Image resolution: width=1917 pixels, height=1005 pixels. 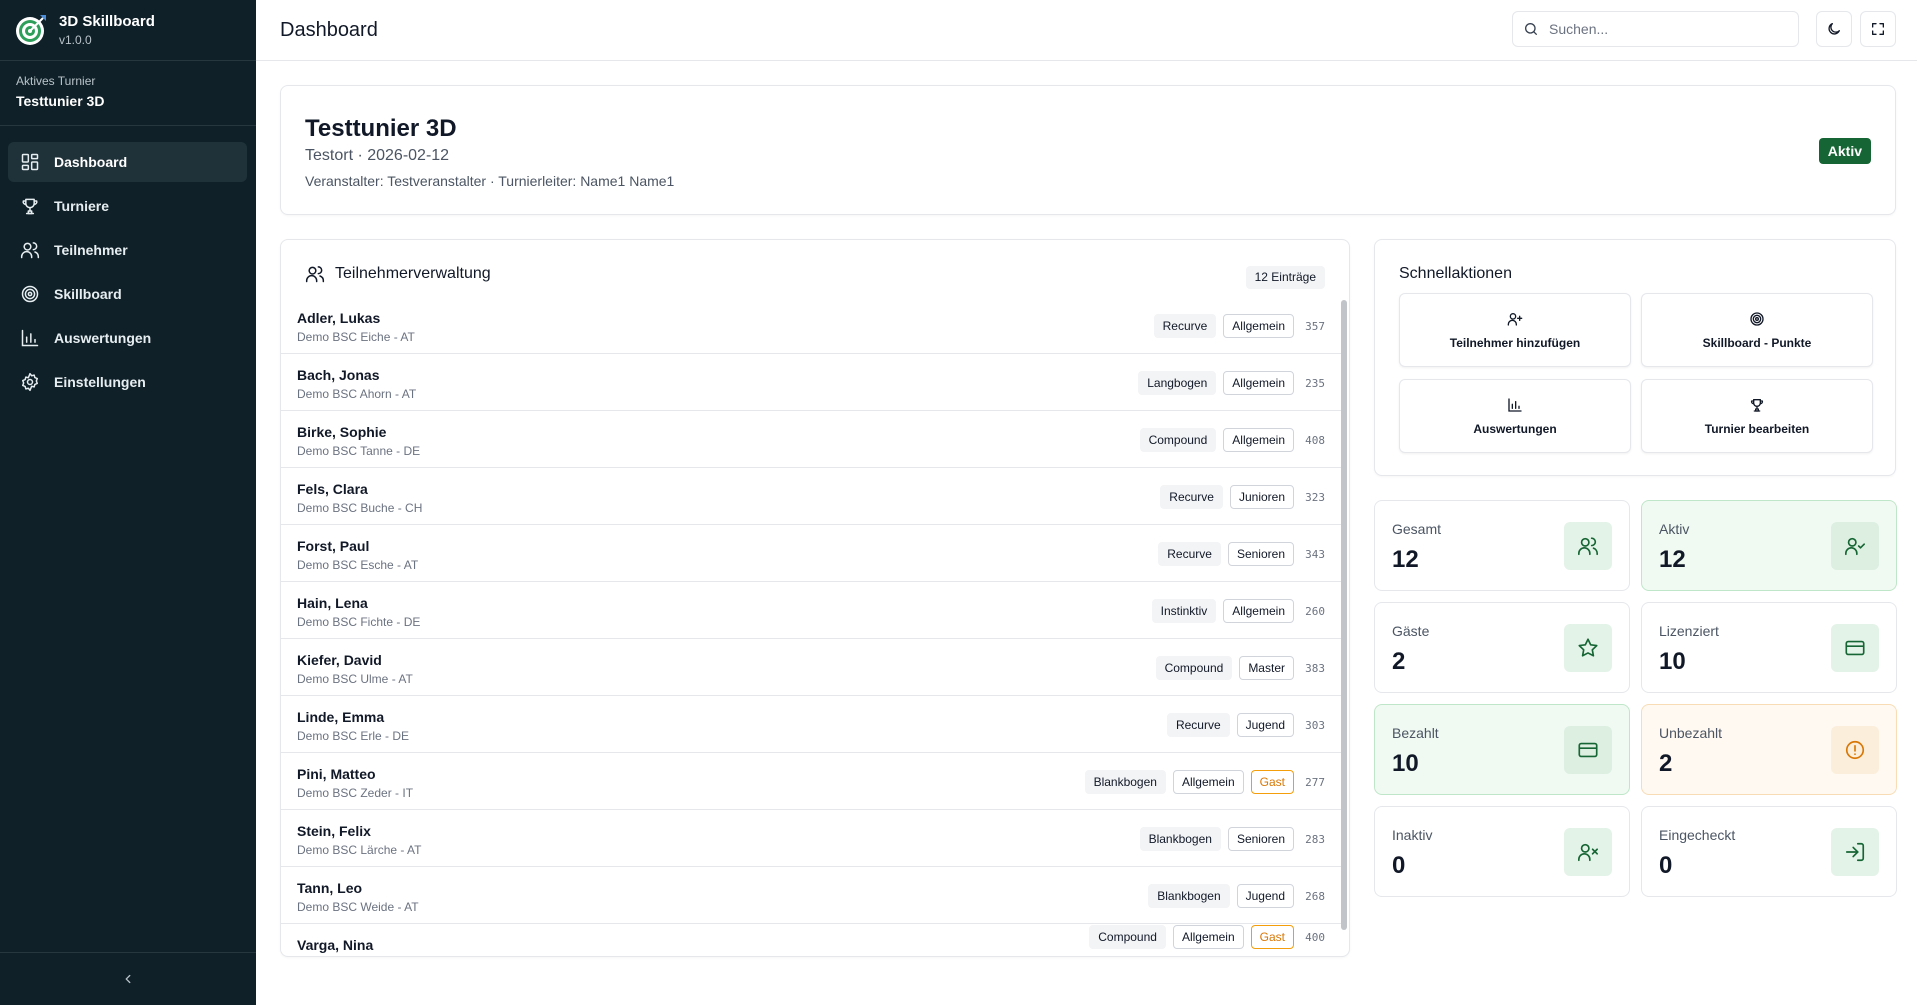 I want to click on bow-type-badge: Recurve, so click(x=1191, y=497).